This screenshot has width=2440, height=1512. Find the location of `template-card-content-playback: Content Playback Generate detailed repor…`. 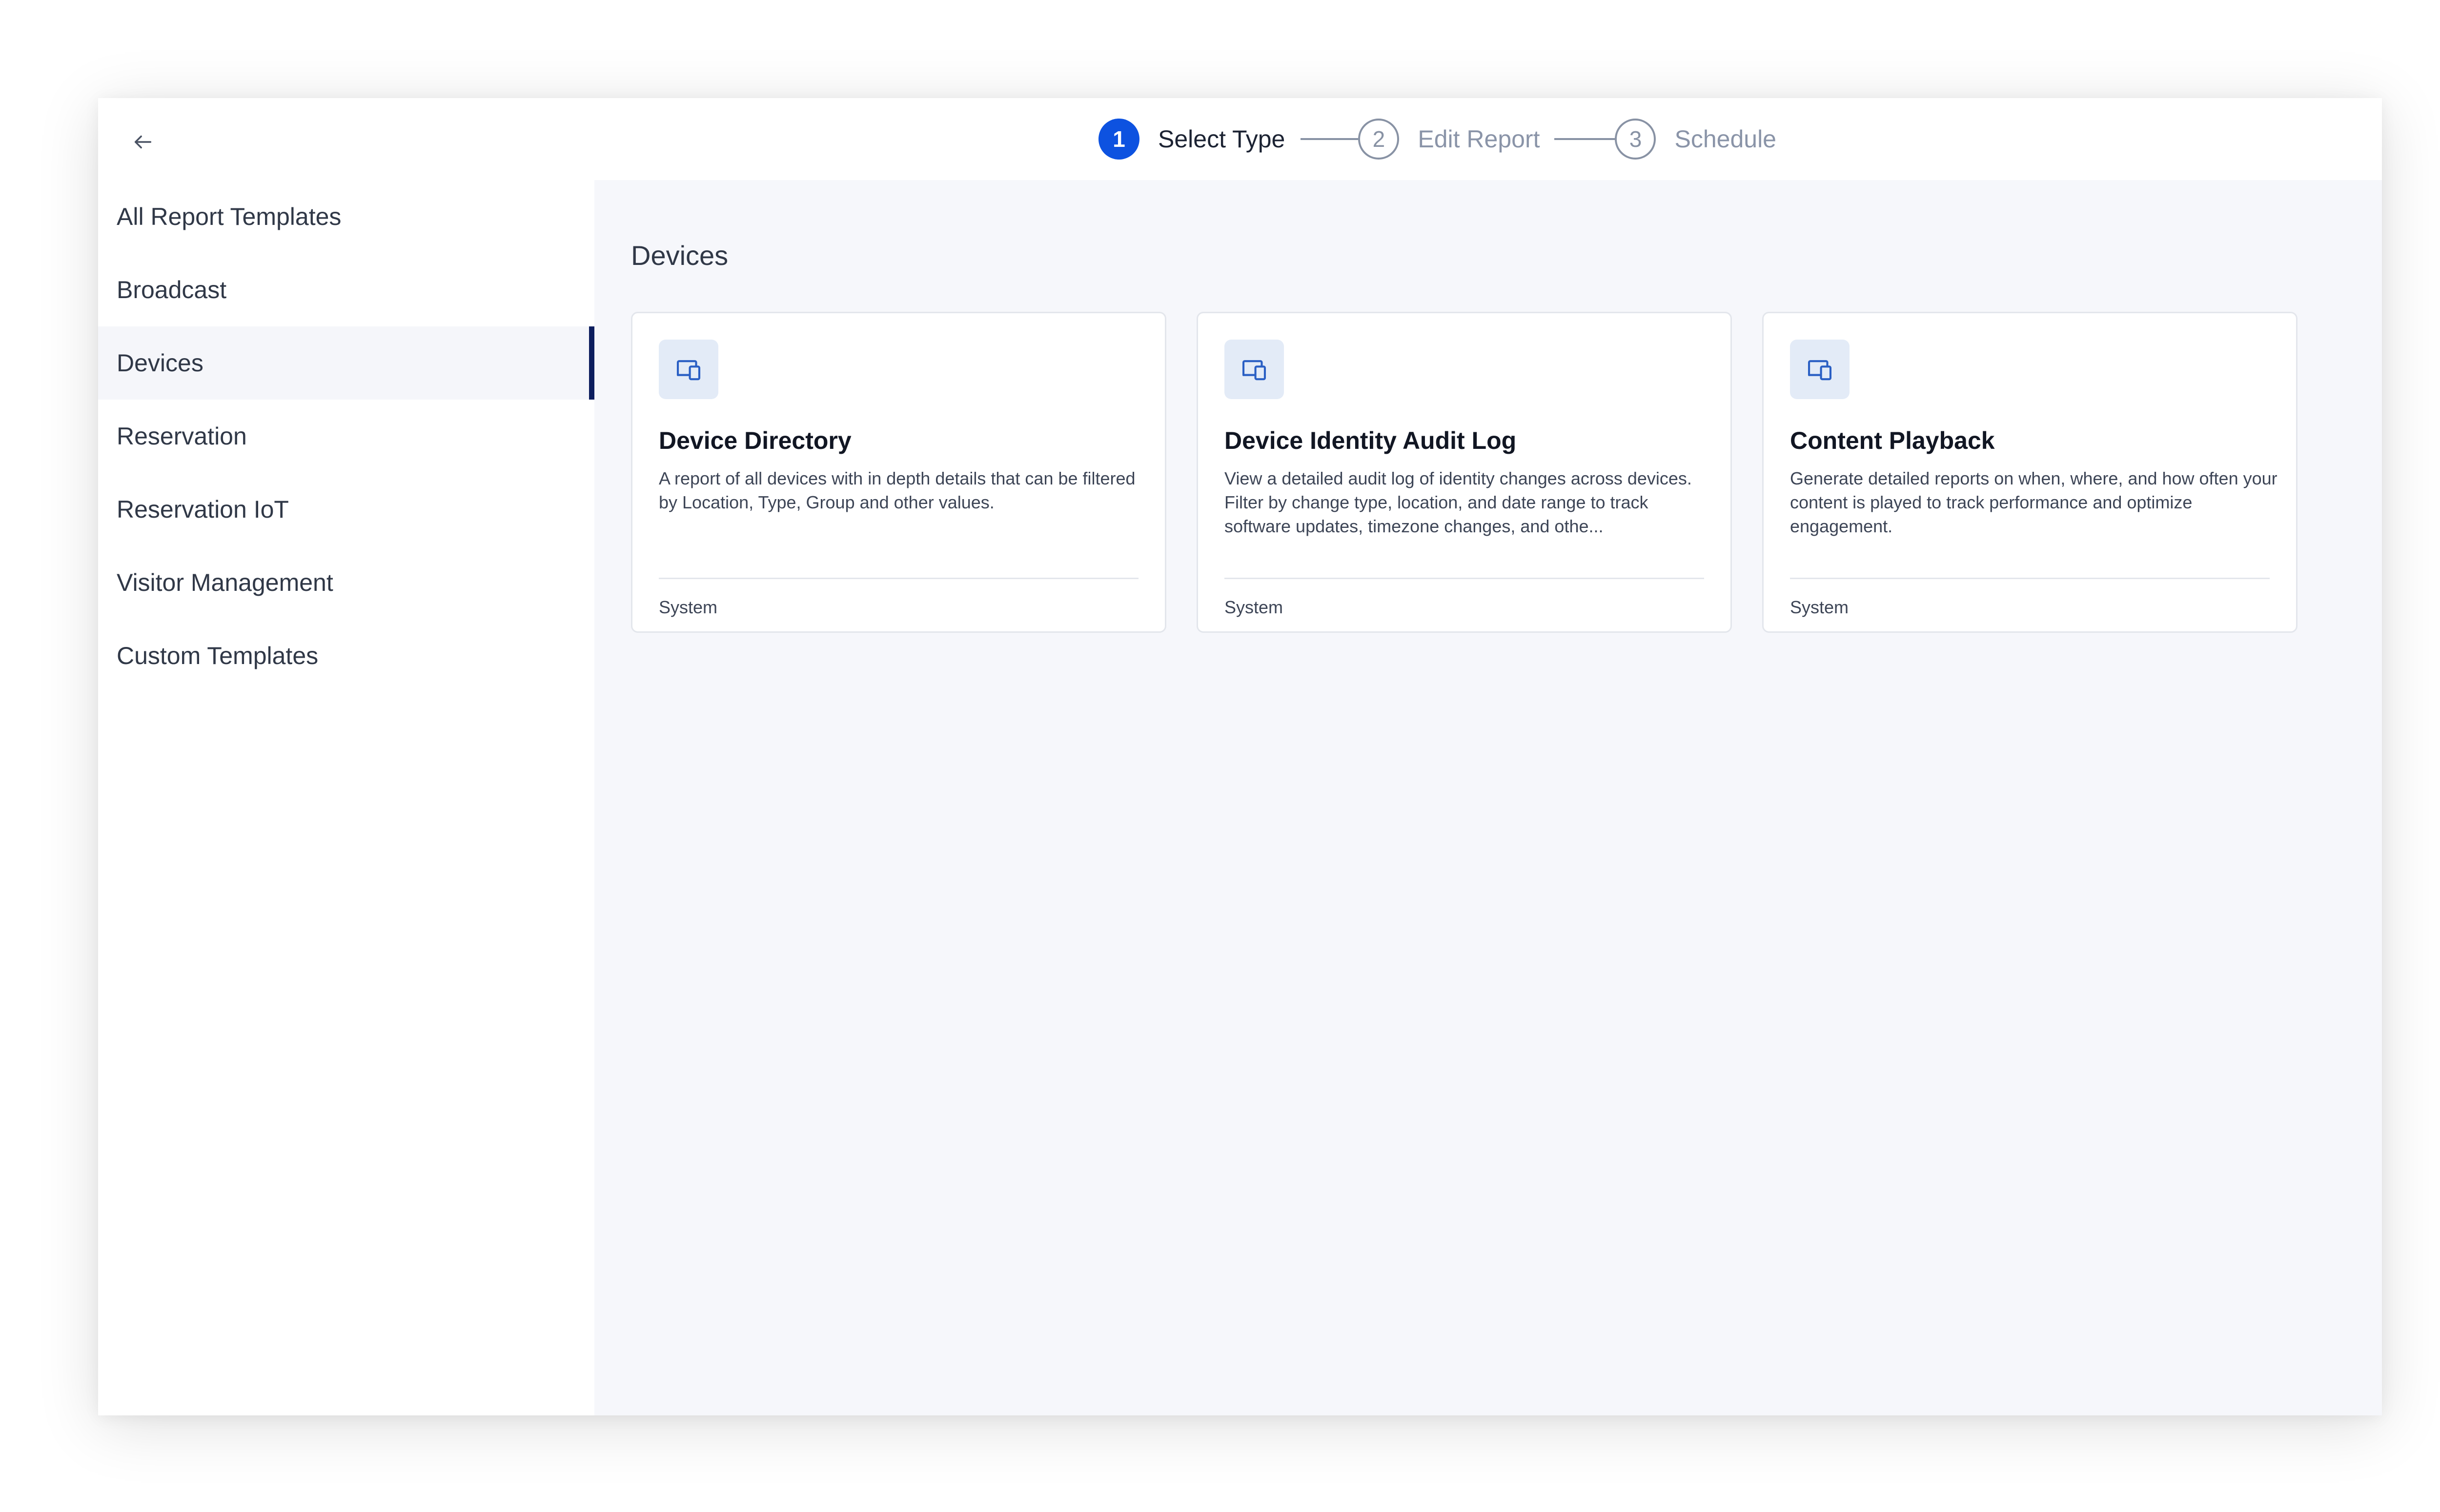

template-card-content-playback: Content Playback Generate detailed repor… is located at coordinates (2030, 472).